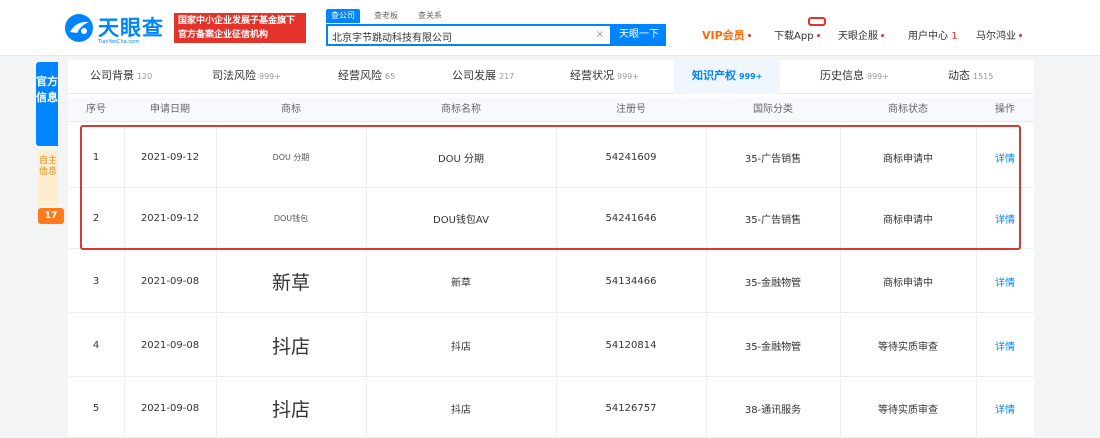 This screenshot has width=1100, height=438. Describe the element at coordinates (551, 110) in the screenshot. I see `trademark-table-header: 序号 申请日期 商标 商标名称 注册号 国际分类 商标状态 操作` at that location.